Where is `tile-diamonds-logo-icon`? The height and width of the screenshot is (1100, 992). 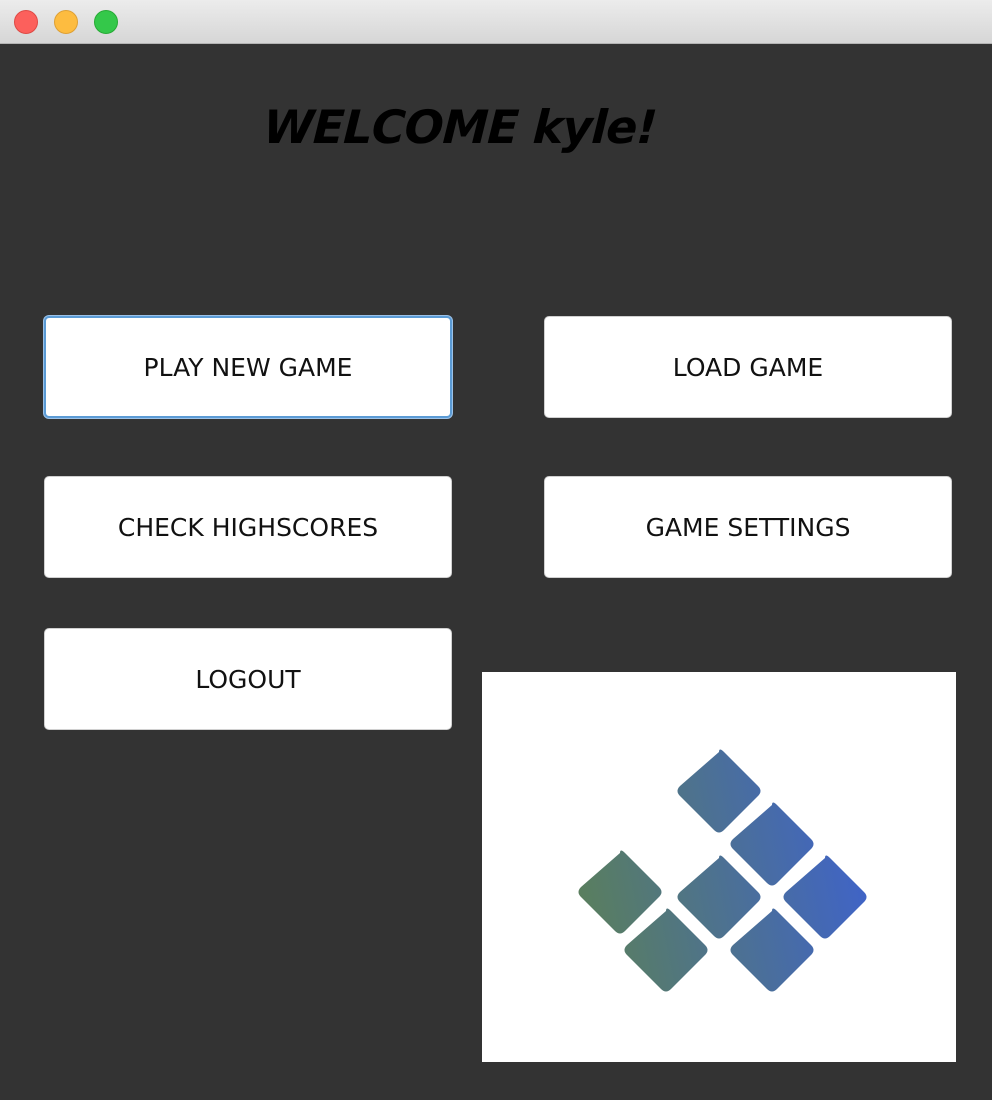 tile-diamonds-logo-icon is located at coordinates (722, 870).